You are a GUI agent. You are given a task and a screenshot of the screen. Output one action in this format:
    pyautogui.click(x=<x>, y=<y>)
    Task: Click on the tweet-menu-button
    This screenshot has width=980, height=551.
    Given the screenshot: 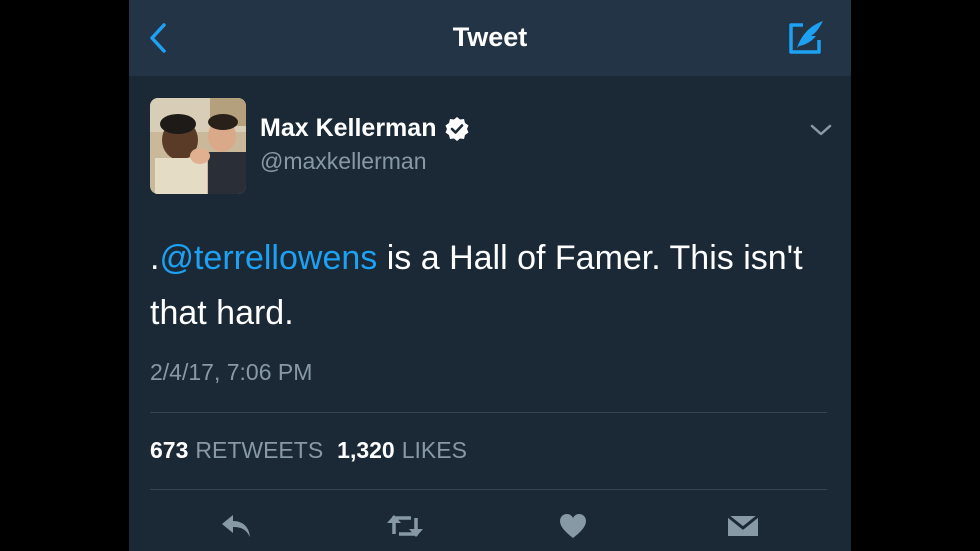 What is the action you would take?
    pyautogui.click(x=821, y=130)
    